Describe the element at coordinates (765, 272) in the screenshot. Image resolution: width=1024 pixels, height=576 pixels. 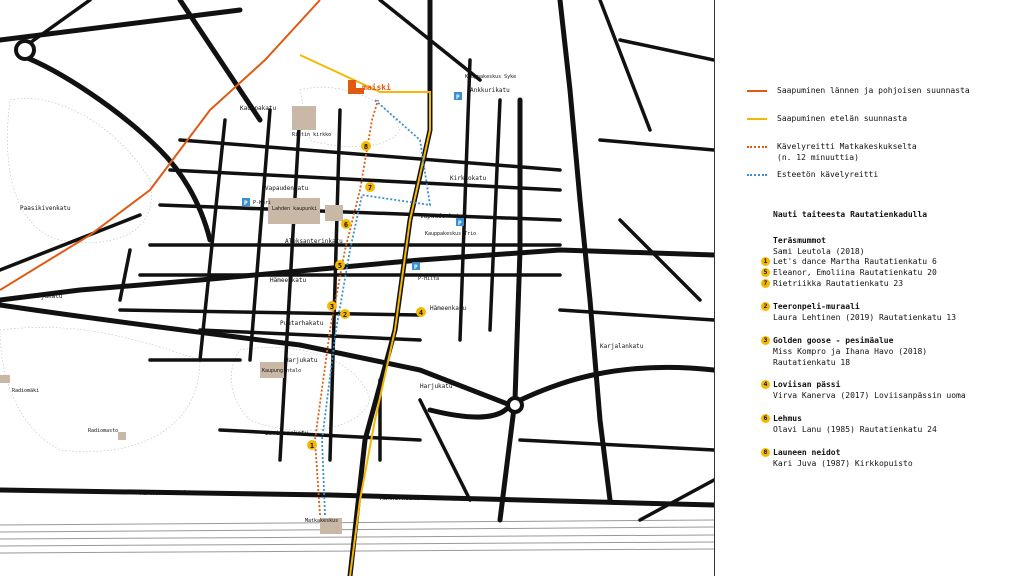
I see `art-badge: 5` at that location.